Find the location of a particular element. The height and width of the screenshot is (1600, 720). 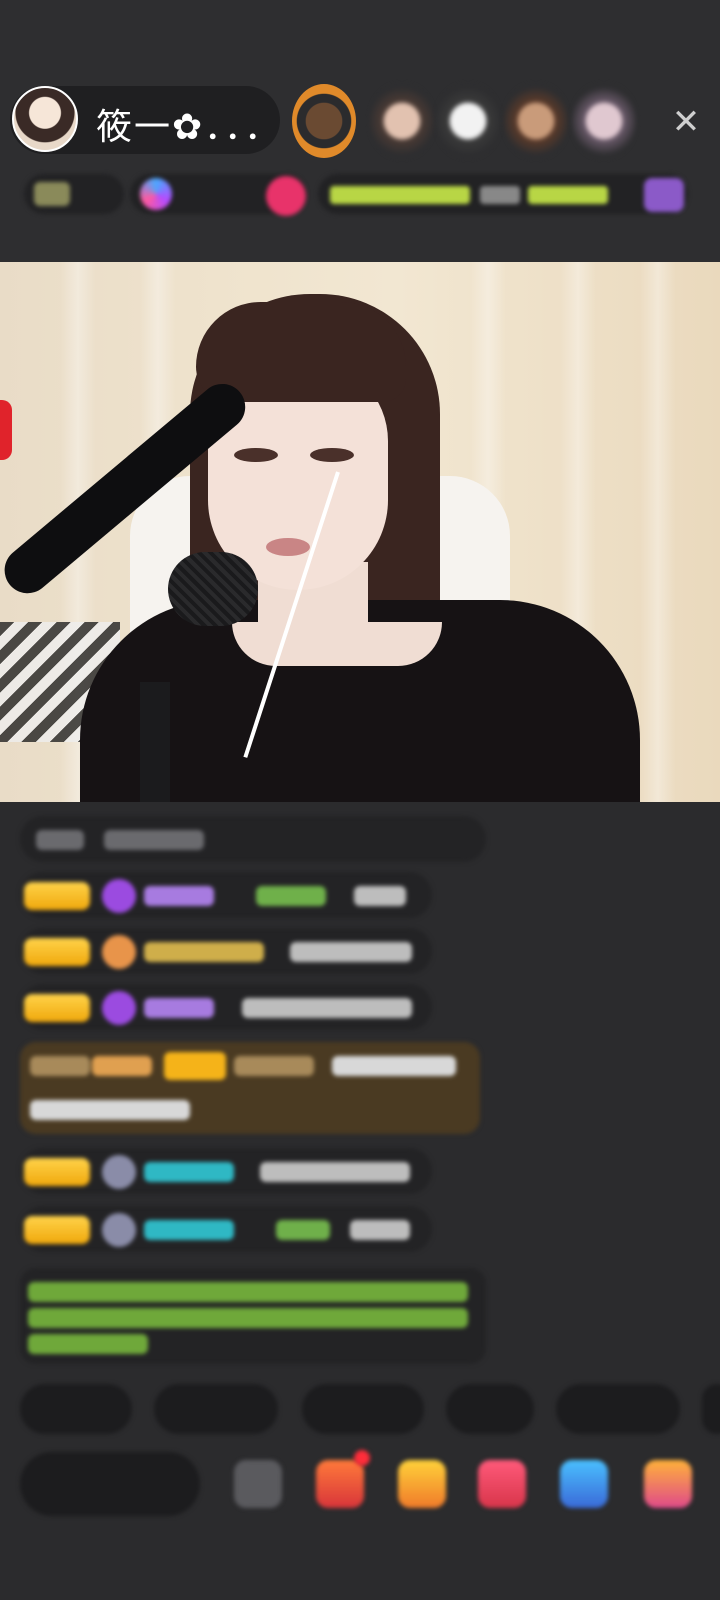

rank-icon is located at coordinates (664, 195).